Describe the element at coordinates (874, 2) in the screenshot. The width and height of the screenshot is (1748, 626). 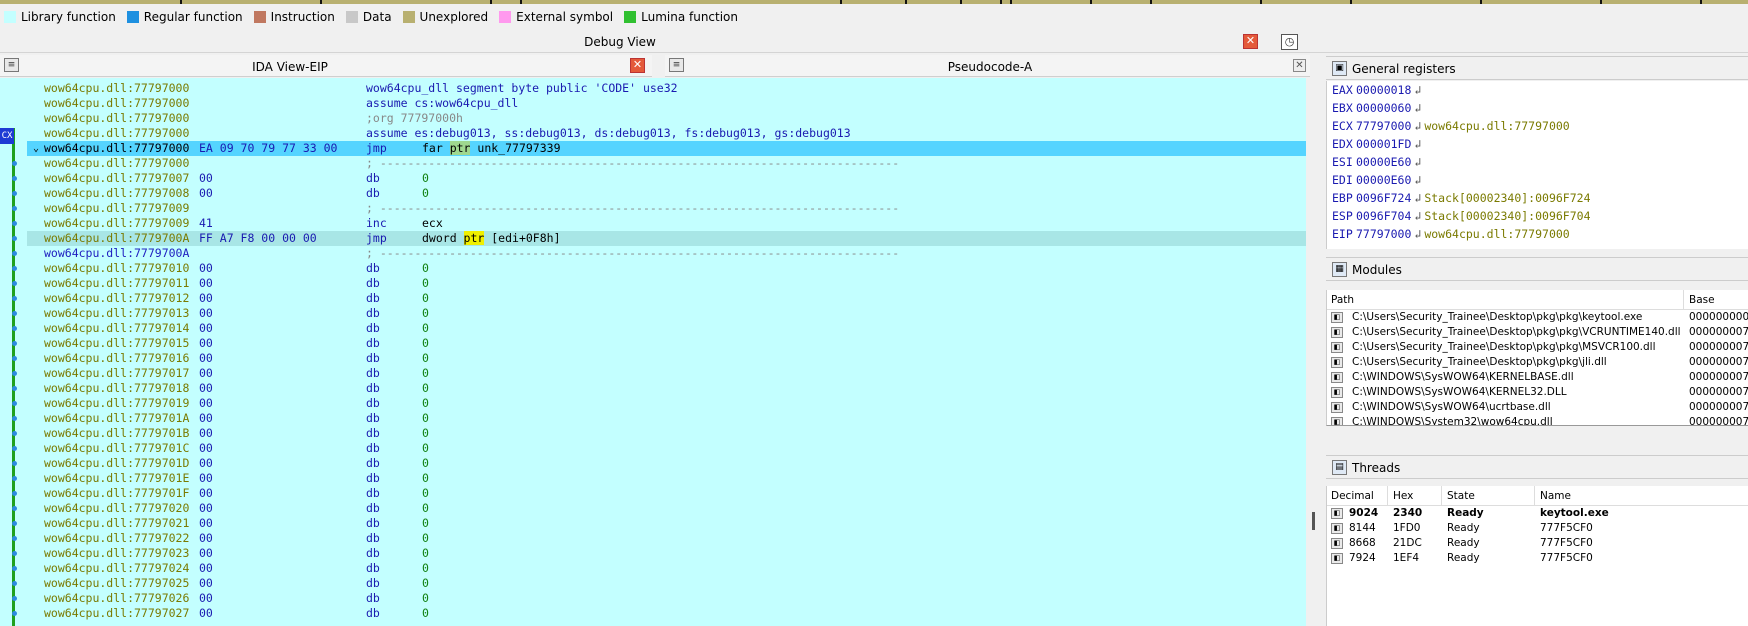
I see `navigation-band` at that location.